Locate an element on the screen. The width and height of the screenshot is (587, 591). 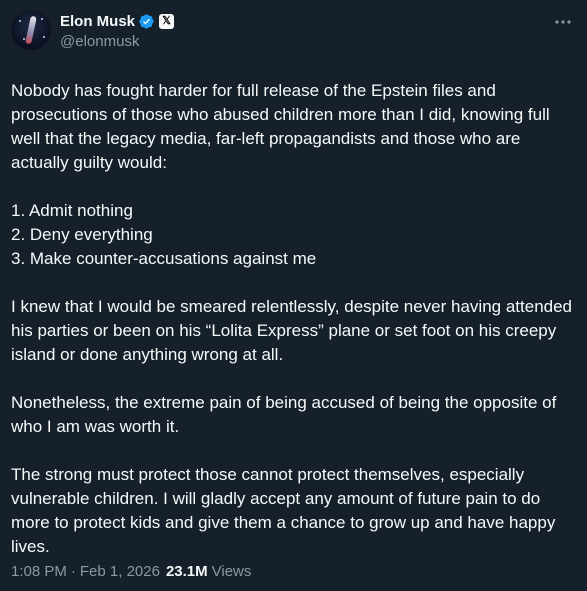
affiliation-badge-icon: 𝕏 is located at coordinates (167, 21).